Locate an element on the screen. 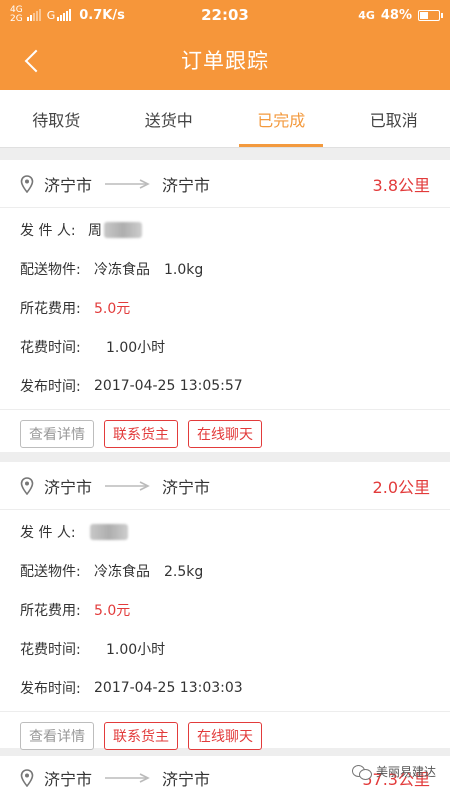 This screenshot has height=800, width=450. tab-pending-pickup: 待取货 is located at coordinates (56, 118).